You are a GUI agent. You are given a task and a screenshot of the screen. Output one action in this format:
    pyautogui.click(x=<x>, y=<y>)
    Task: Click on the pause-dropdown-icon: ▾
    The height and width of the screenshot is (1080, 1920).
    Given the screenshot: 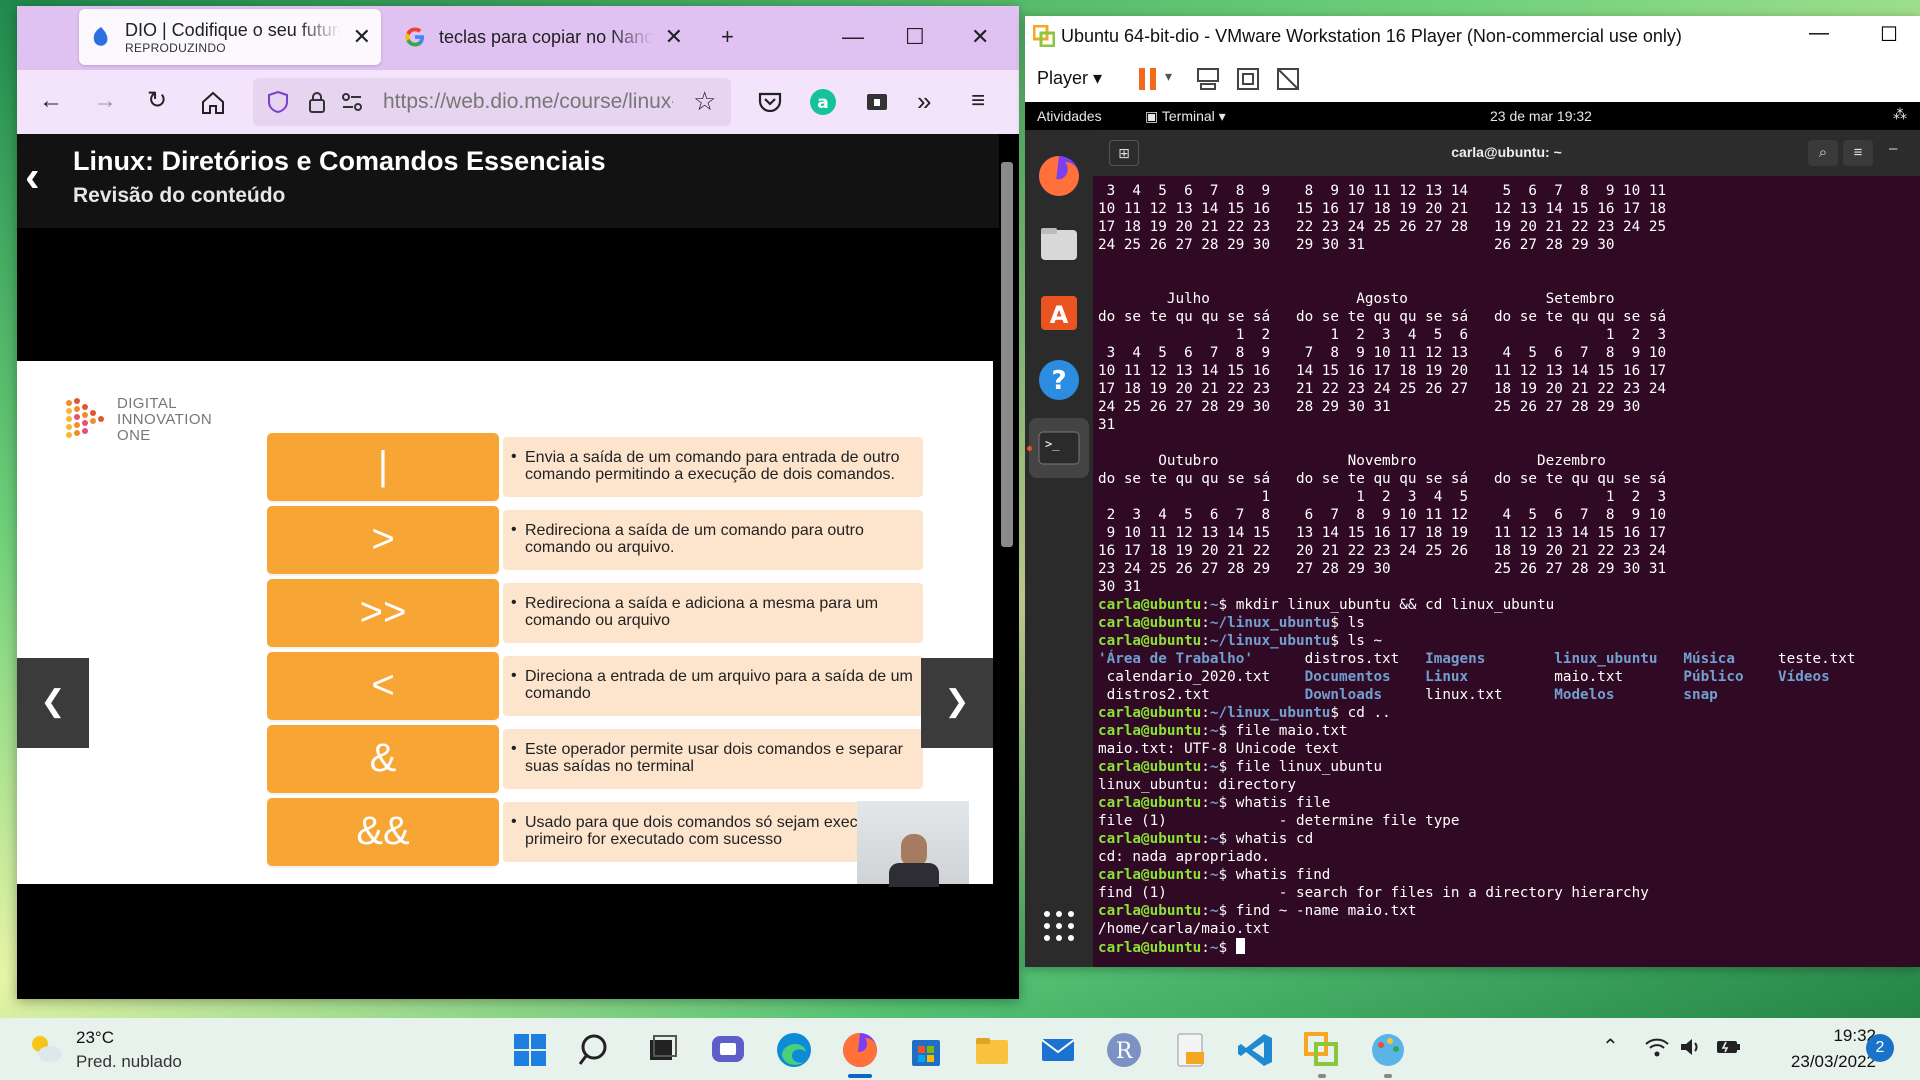 What is the action you would take?
    pyautogui.click(x=1168, y=76)
    